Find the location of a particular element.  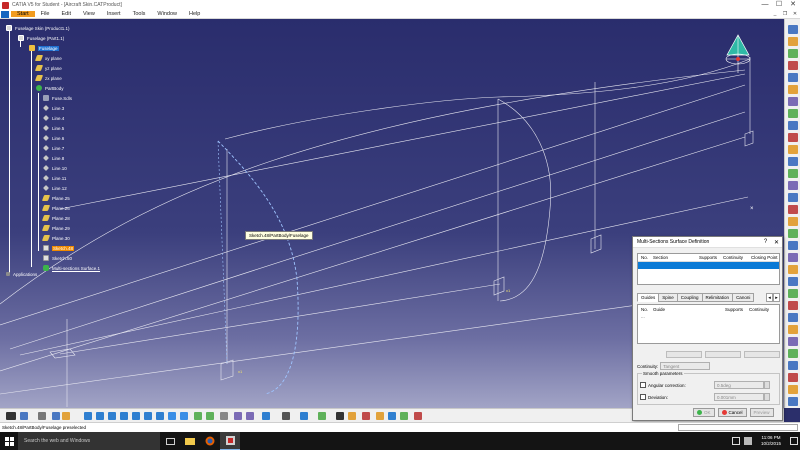

stop-icon is located at coordinates (418, 416).